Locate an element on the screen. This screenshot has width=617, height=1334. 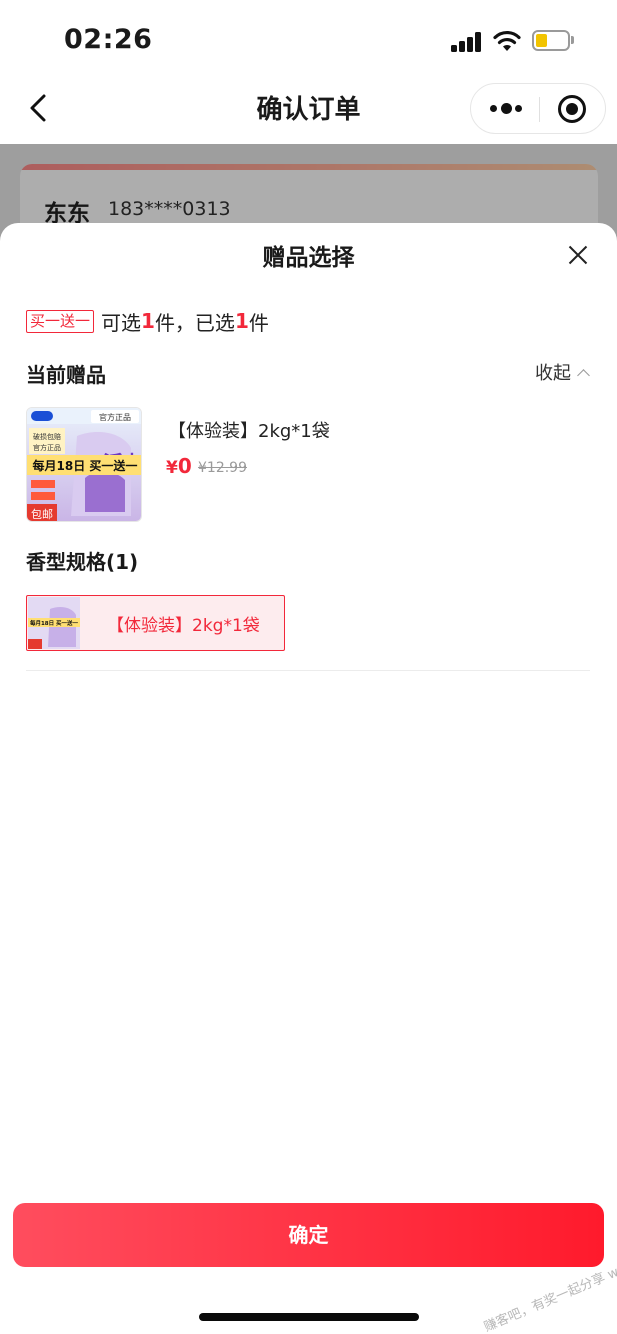
wifi-icon is located at coordinates (507, 40).